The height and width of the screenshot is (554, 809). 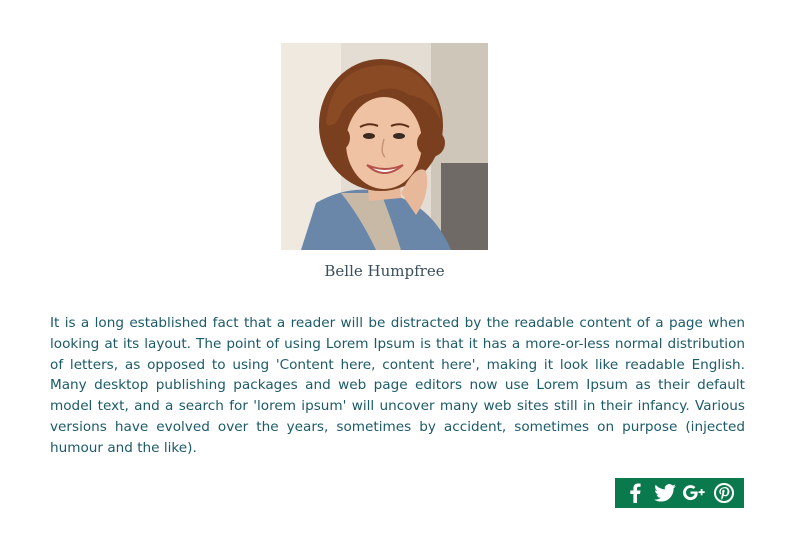 I want to click on avatar, so click(x=384, y=146).